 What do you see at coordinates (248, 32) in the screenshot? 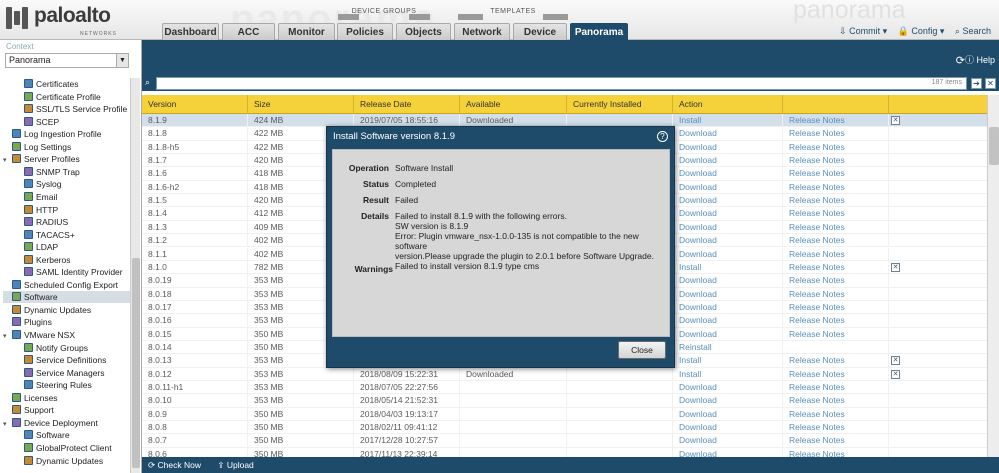
I see `tab-acc: ACC` at bounding box center [248, 32].